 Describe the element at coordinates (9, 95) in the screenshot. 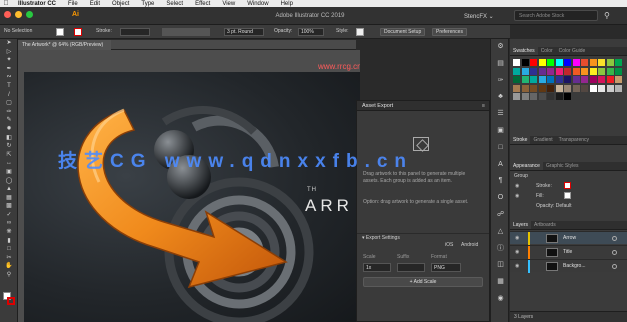

I see `line-tool-icon: /` at that location.